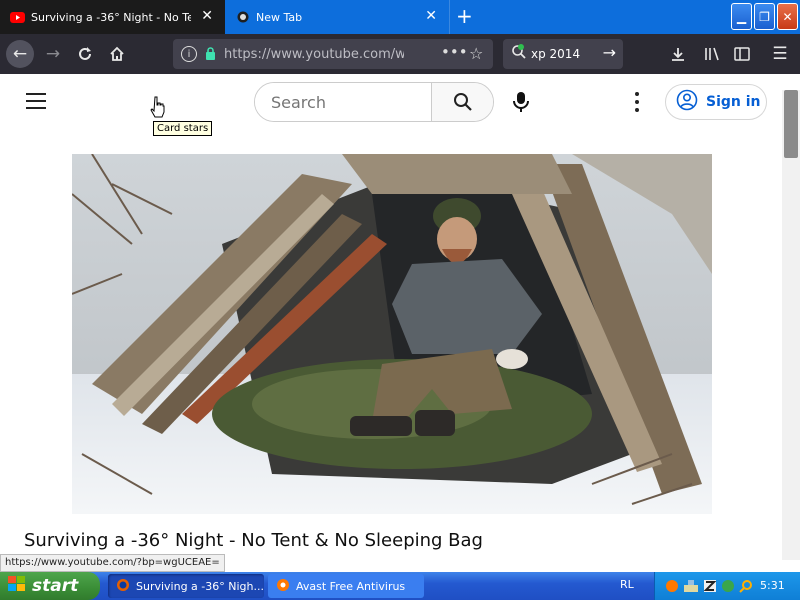 The height and width of the screenshot is (600, 800). Describe the element at coordinates (17, 17) in the screenshot. I see `youtube-icon` at that location.